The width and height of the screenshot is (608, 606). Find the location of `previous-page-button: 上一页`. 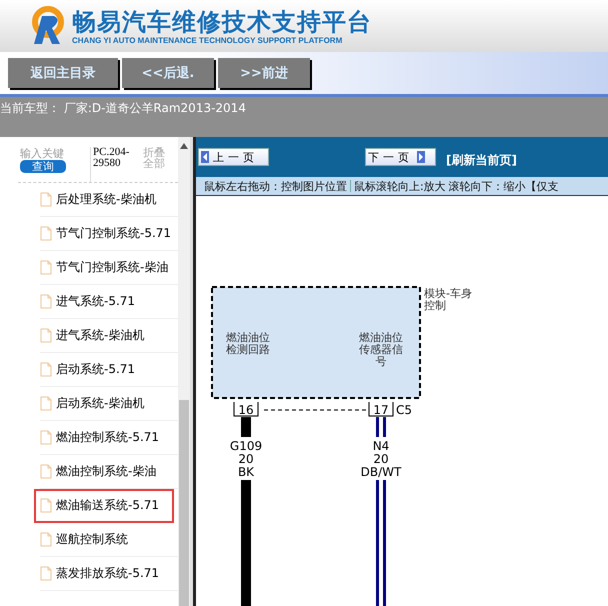

previous-page-button: 上一页 is located at coordinates (233, 157).